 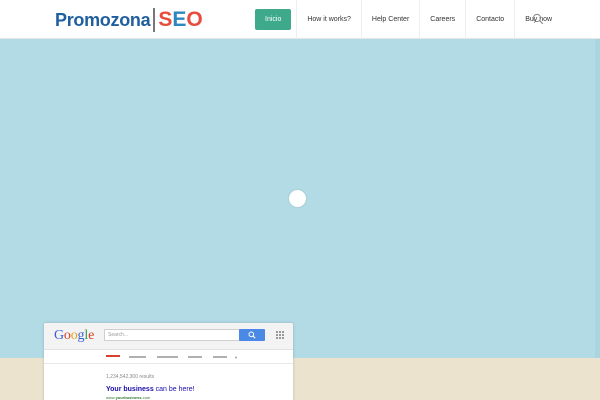 What do you see at coordinates (130, 389) in the screenshot?
I see `result-title-bold: Your business` at bounding box center [130, 389].